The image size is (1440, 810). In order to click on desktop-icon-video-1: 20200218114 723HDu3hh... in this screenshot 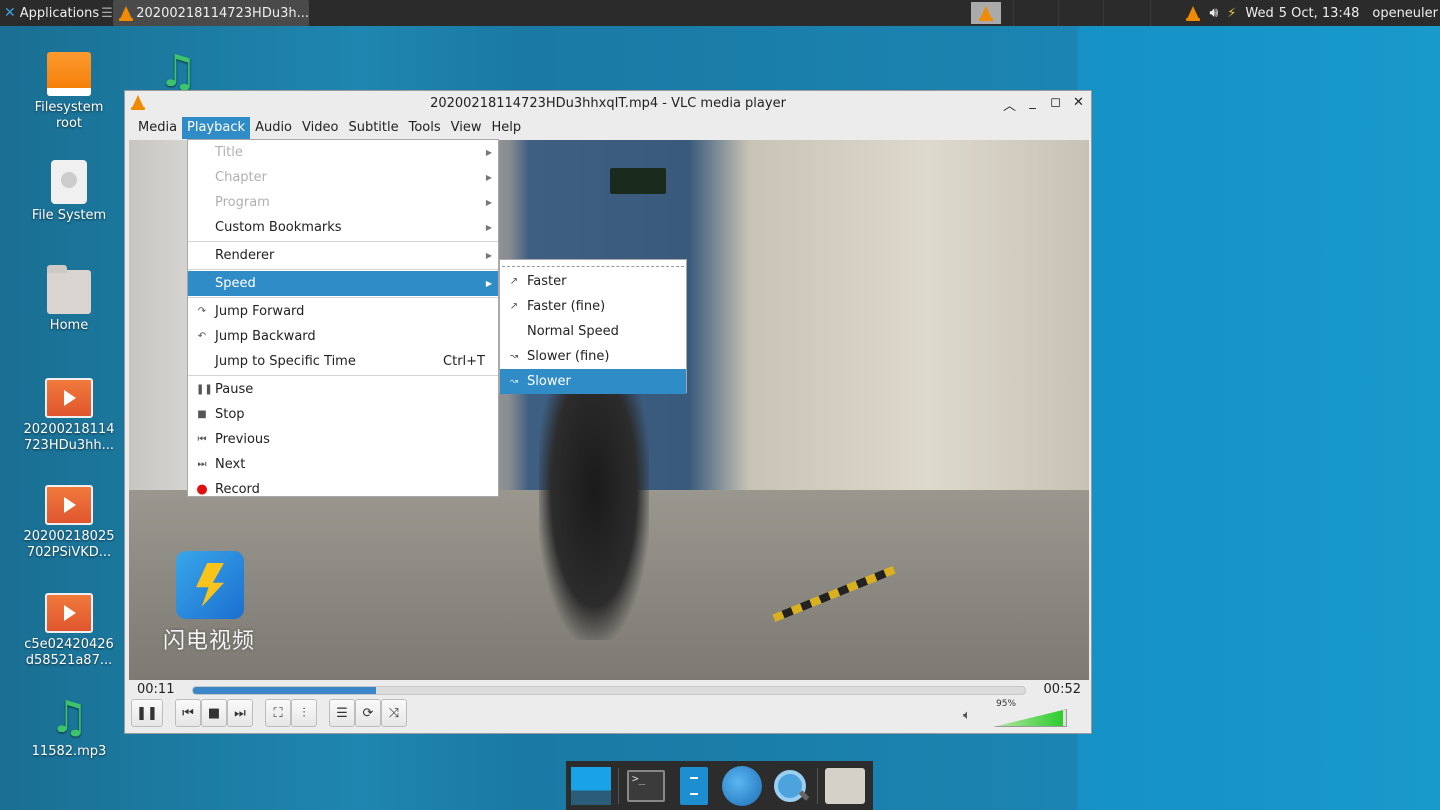, I will do `click(69, 416)`.